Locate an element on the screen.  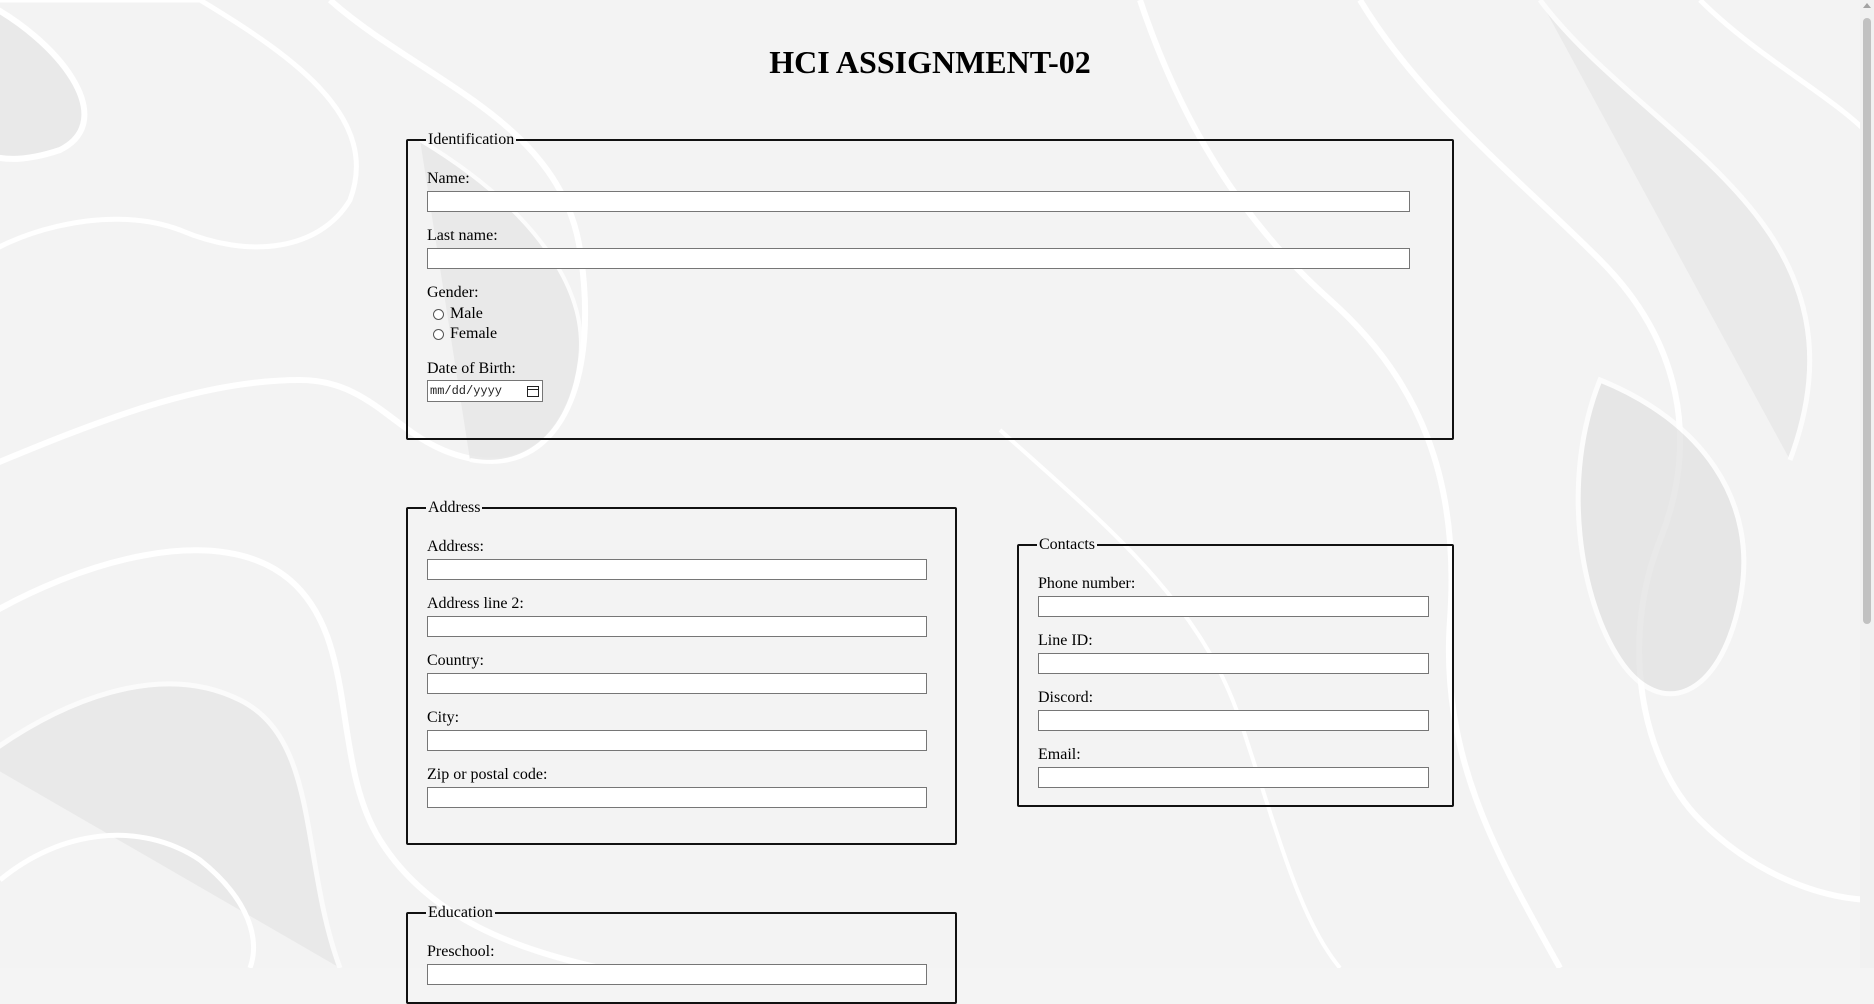
address2-input is located at coordinates (677, 626).